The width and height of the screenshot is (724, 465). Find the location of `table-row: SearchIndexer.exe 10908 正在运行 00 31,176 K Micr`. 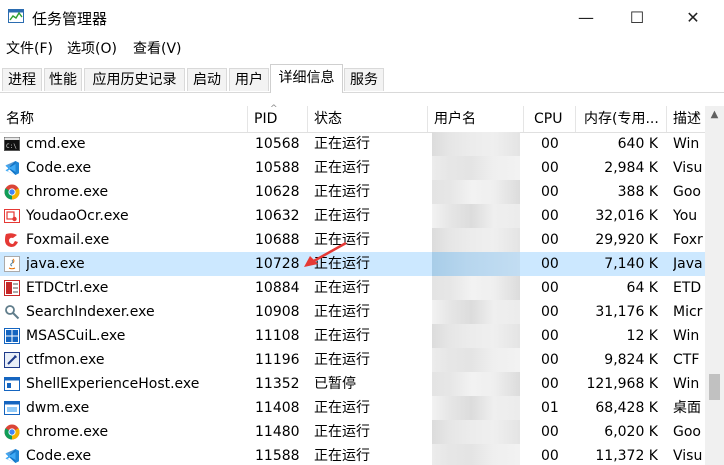

table-row: SearchIndexer.exe 10908 正在运行 00 31,176 K Micr is located at coordinates (352, 312).